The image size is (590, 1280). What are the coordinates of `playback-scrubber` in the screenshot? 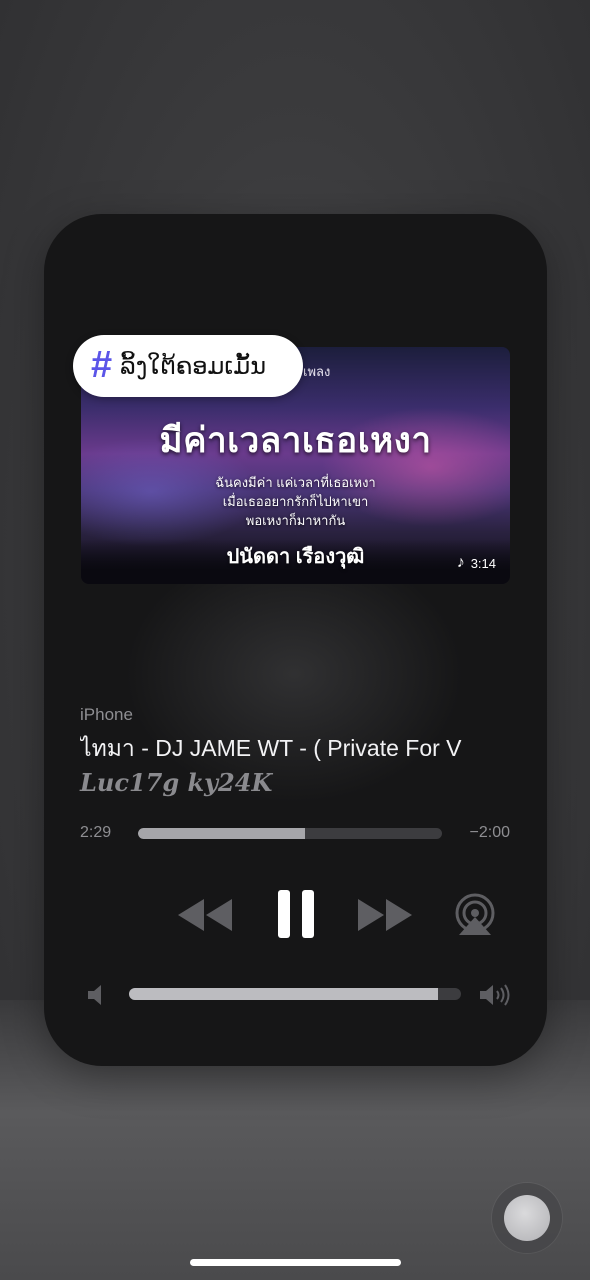 It's located at (290, 833).